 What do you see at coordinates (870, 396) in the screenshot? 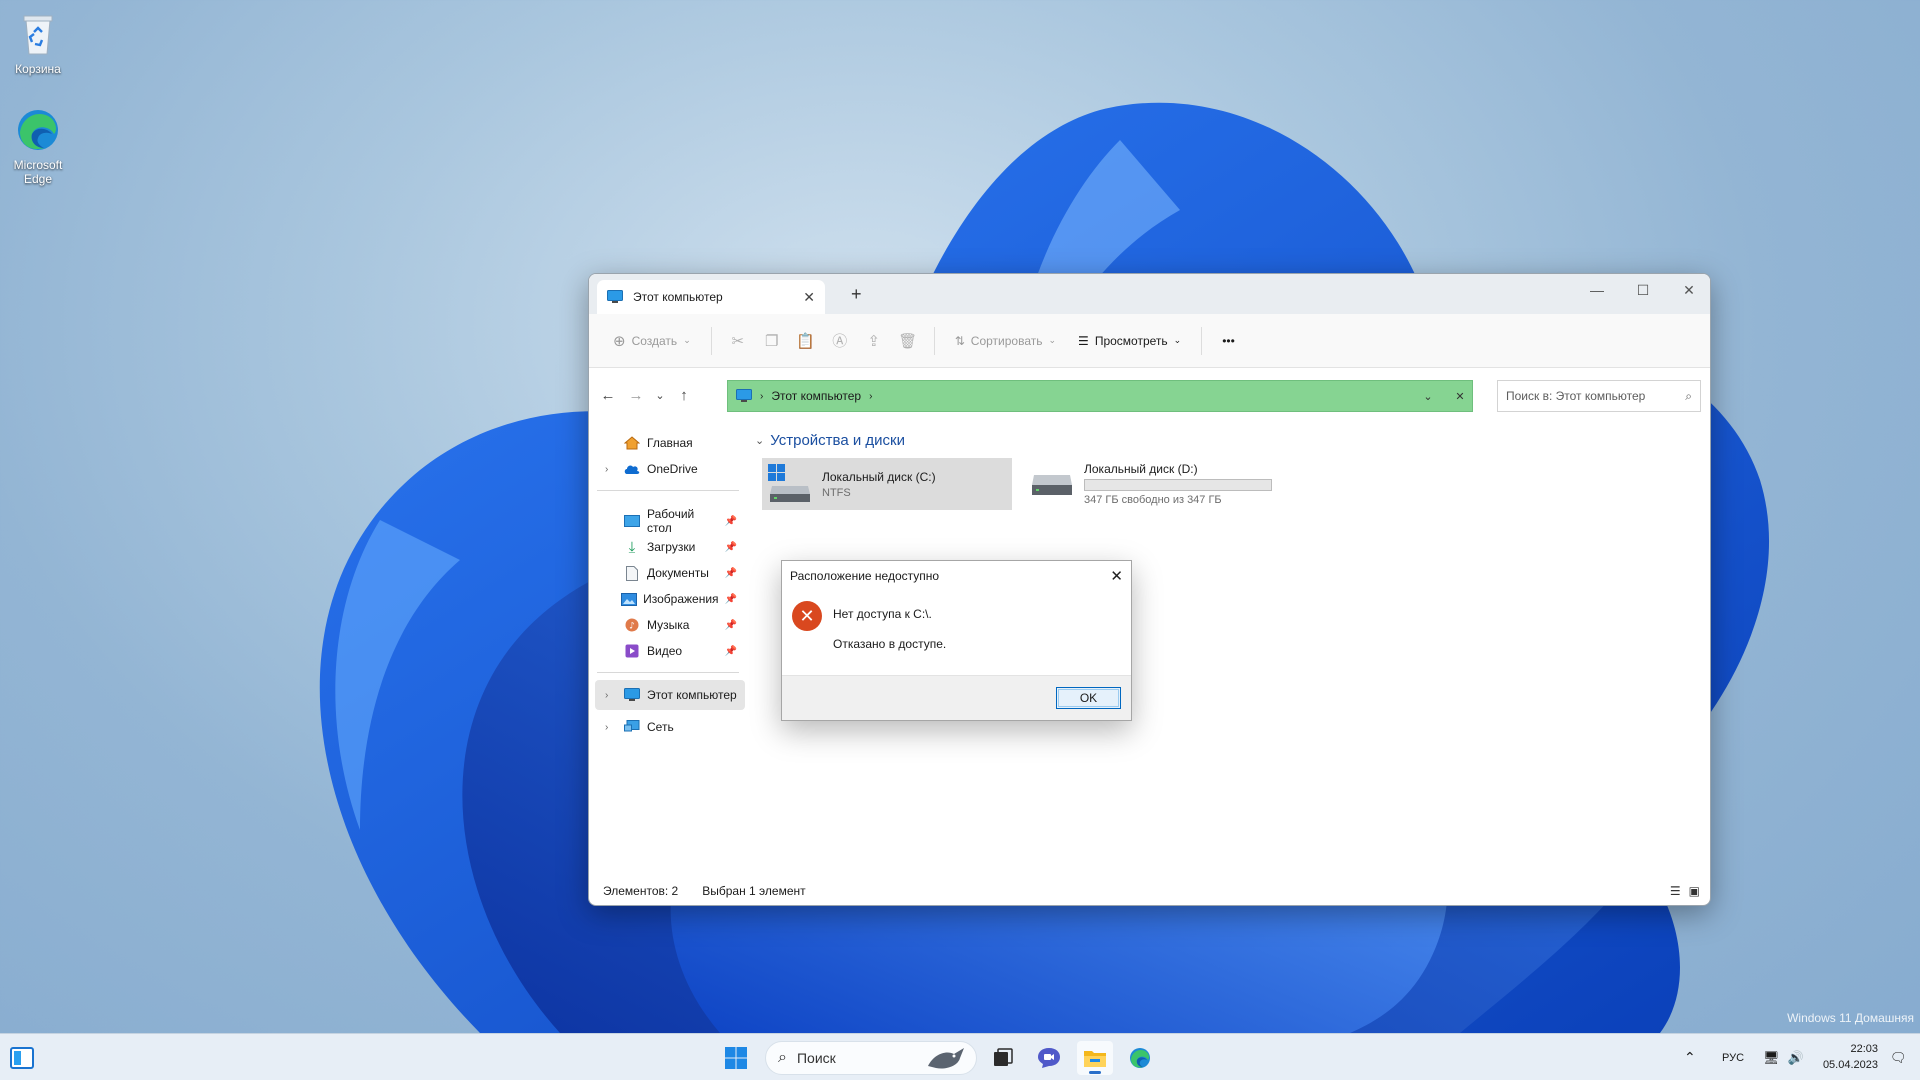
I see `breadcrumb-chevron-icon: ›` at bounding box center [870, 396].